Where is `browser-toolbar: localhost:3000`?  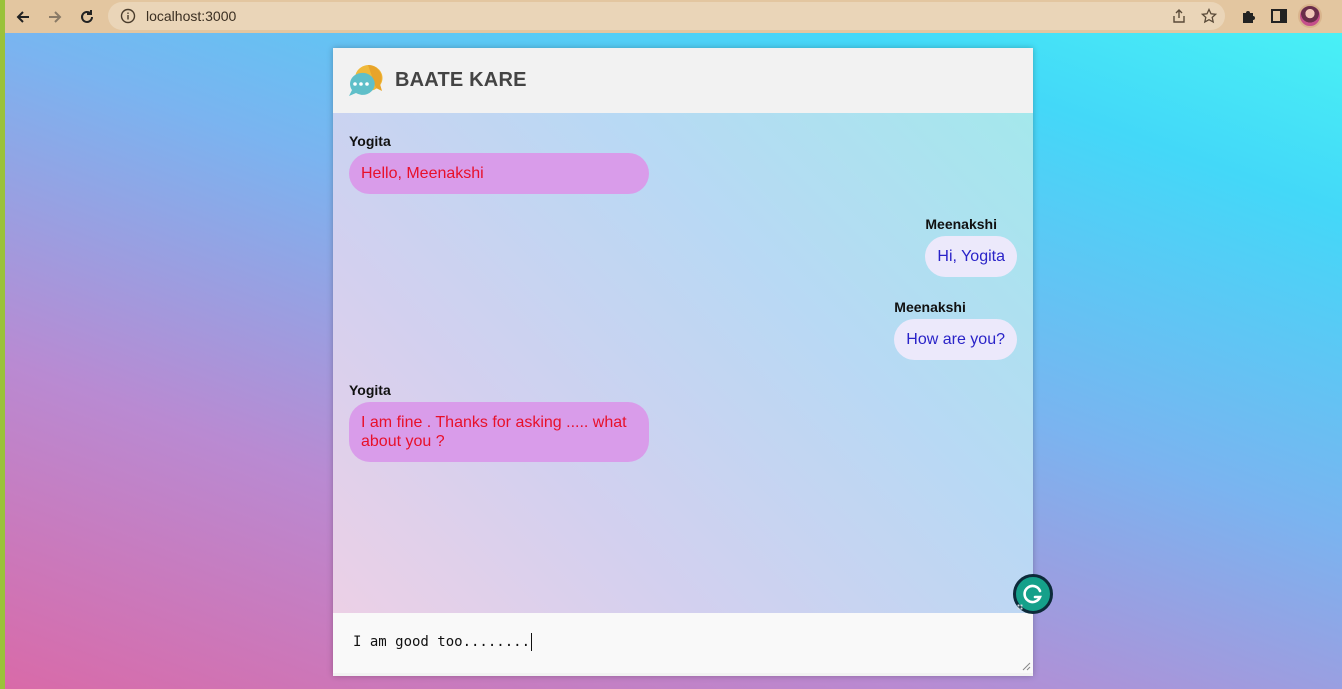
browser-toolbar: localhost:3000 is located at coordinates (673, 16).